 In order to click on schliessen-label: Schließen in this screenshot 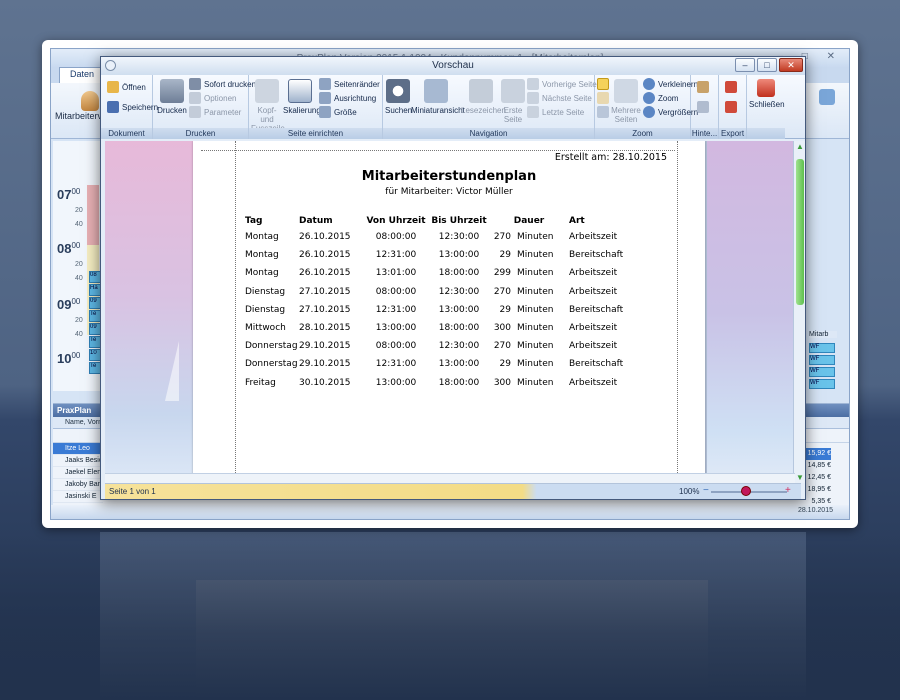, I will do `click(767, 104)`.